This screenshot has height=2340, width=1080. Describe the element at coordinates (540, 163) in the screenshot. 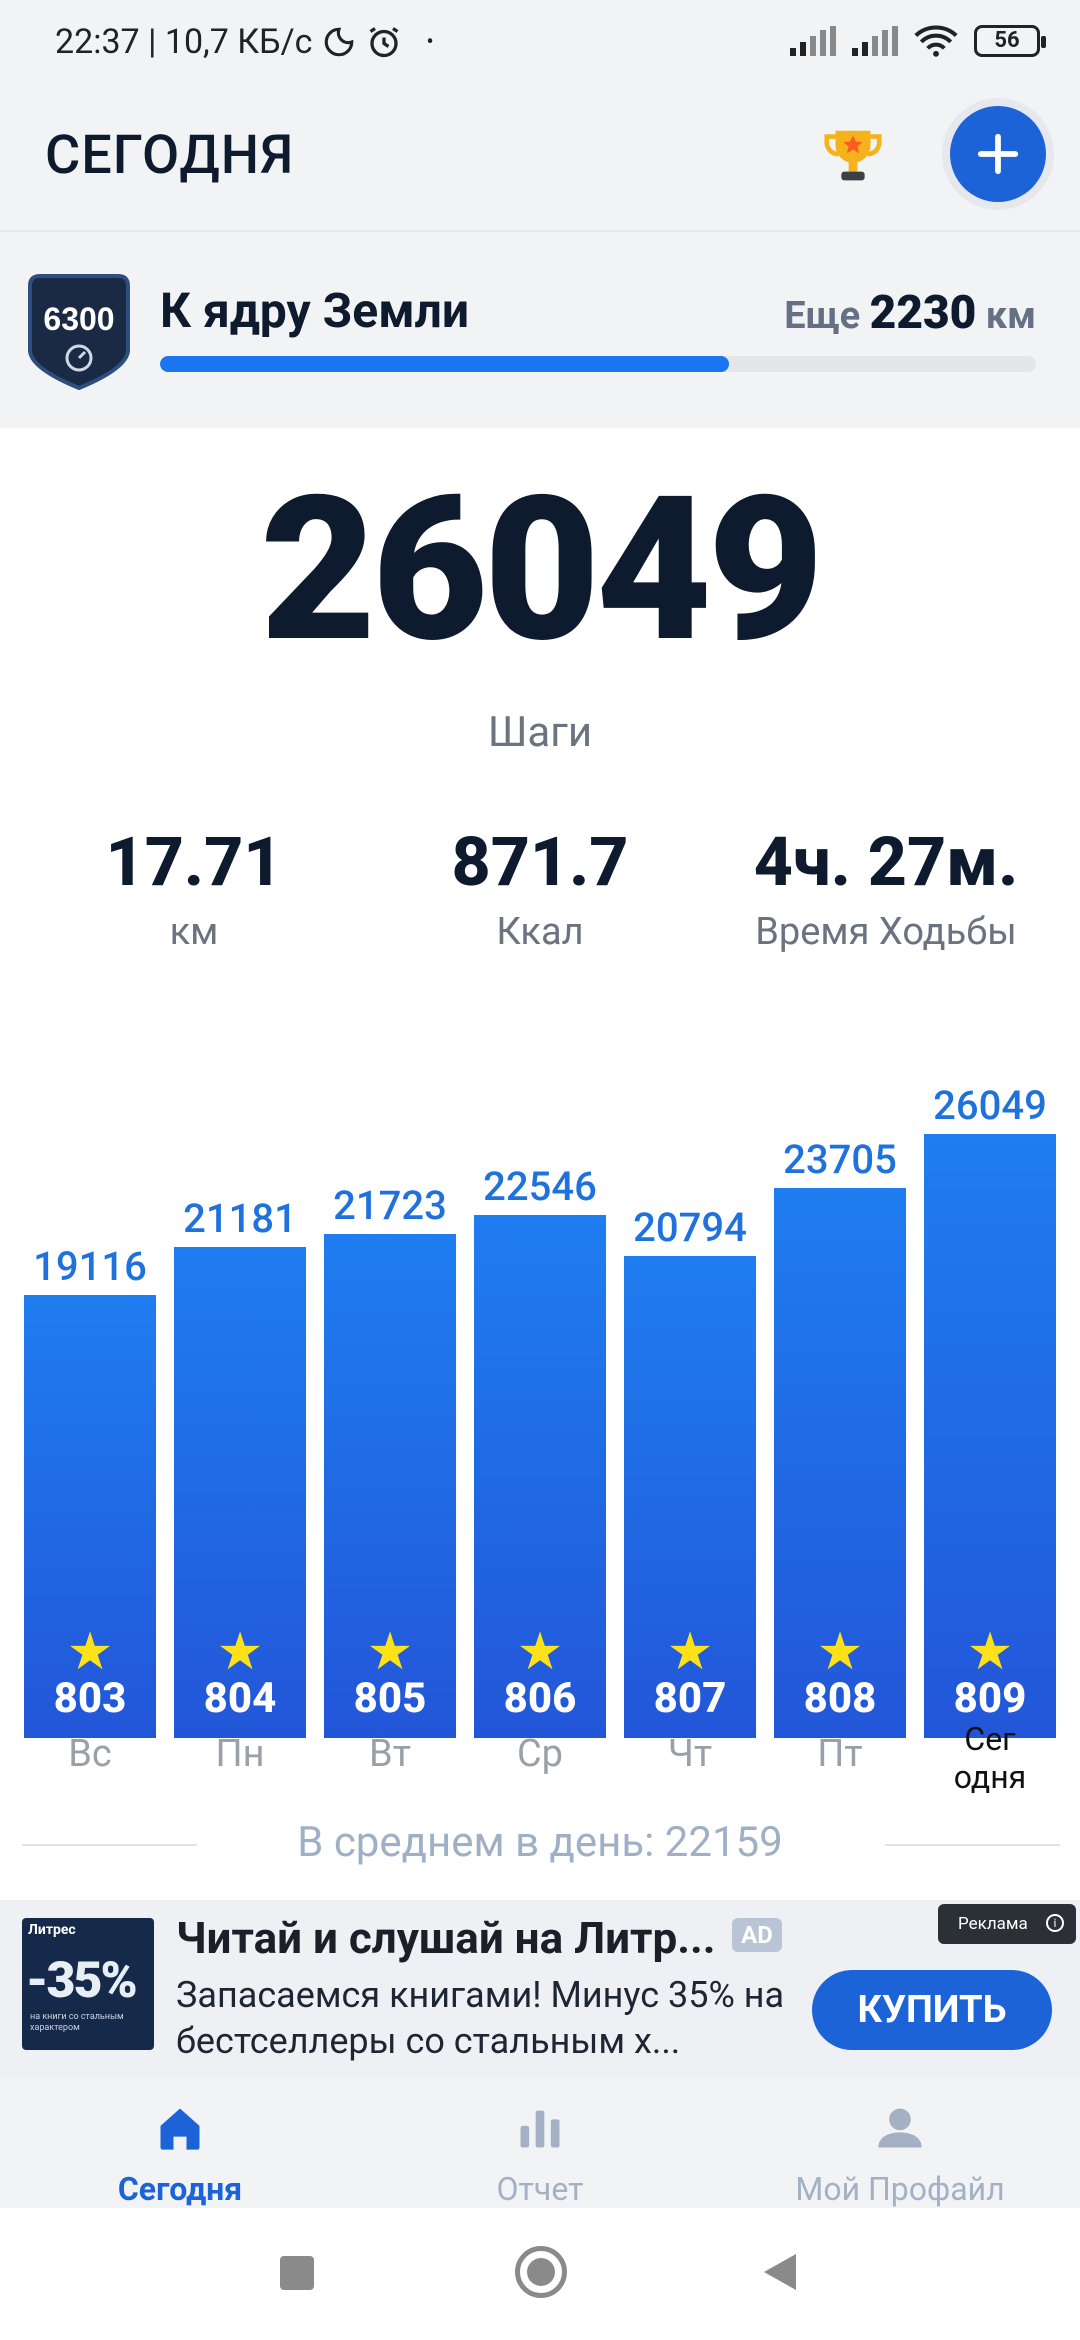

I see `header: СЕГОДНЯ` at that location.